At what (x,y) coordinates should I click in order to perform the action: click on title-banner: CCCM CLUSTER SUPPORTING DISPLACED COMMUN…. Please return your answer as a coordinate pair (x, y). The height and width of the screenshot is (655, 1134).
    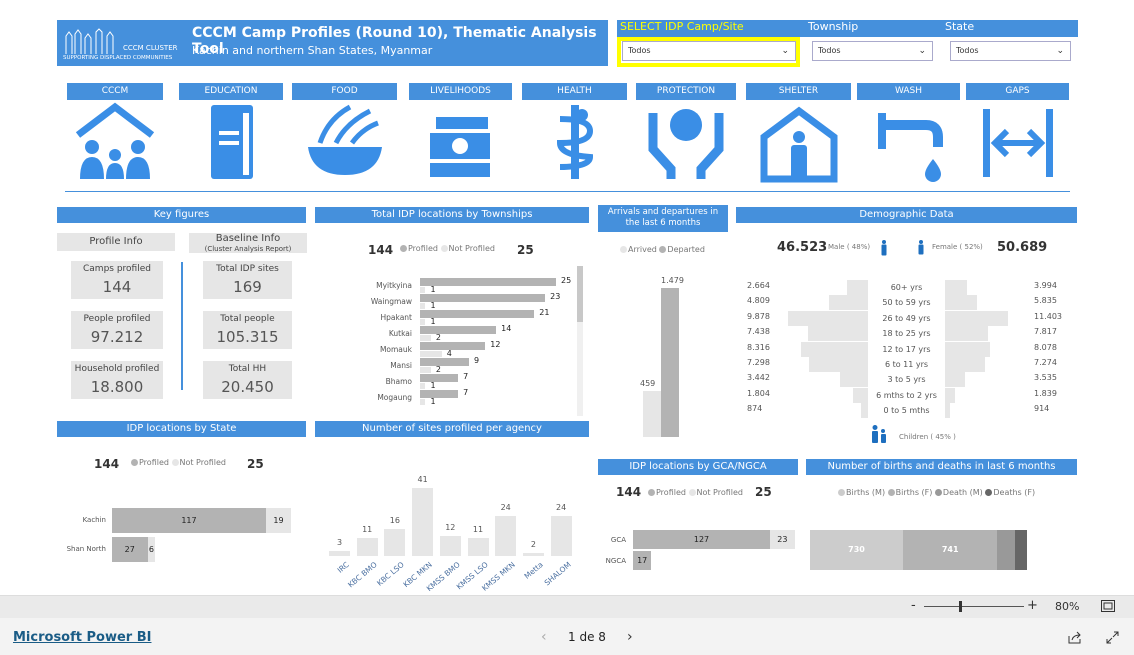
    Looking at the image, I should click on (332, 43).